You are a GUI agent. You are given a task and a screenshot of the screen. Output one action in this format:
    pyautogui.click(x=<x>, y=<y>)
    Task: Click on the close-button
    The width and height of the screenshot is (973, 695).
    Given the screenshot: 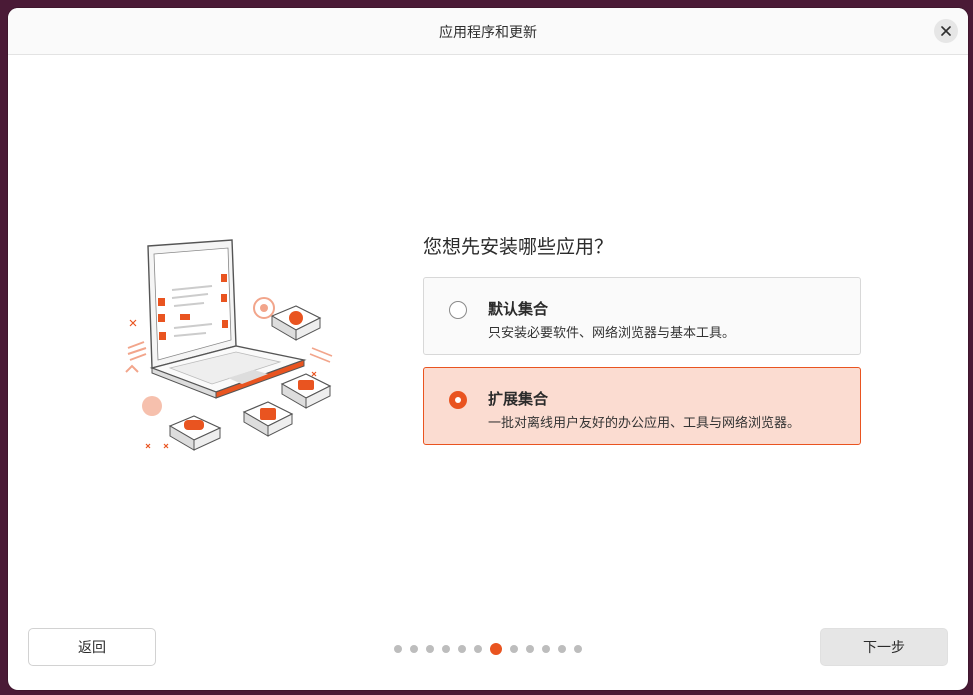 What is the action you would take?
    pyautogui.click(x=946, y=31)
    